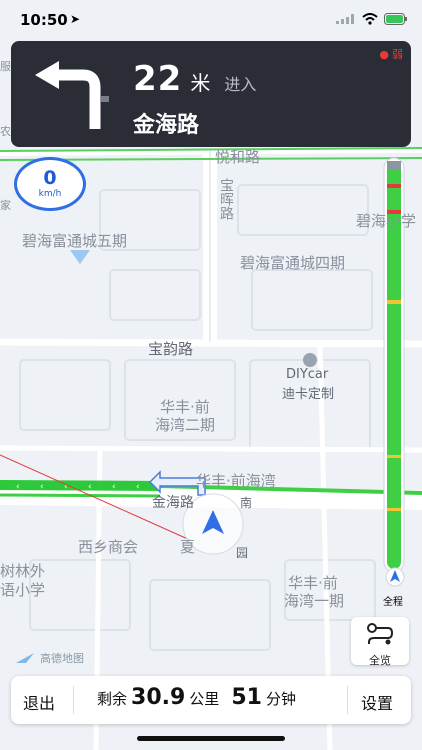  I want to click on map-label: 家, so click(5, 205).